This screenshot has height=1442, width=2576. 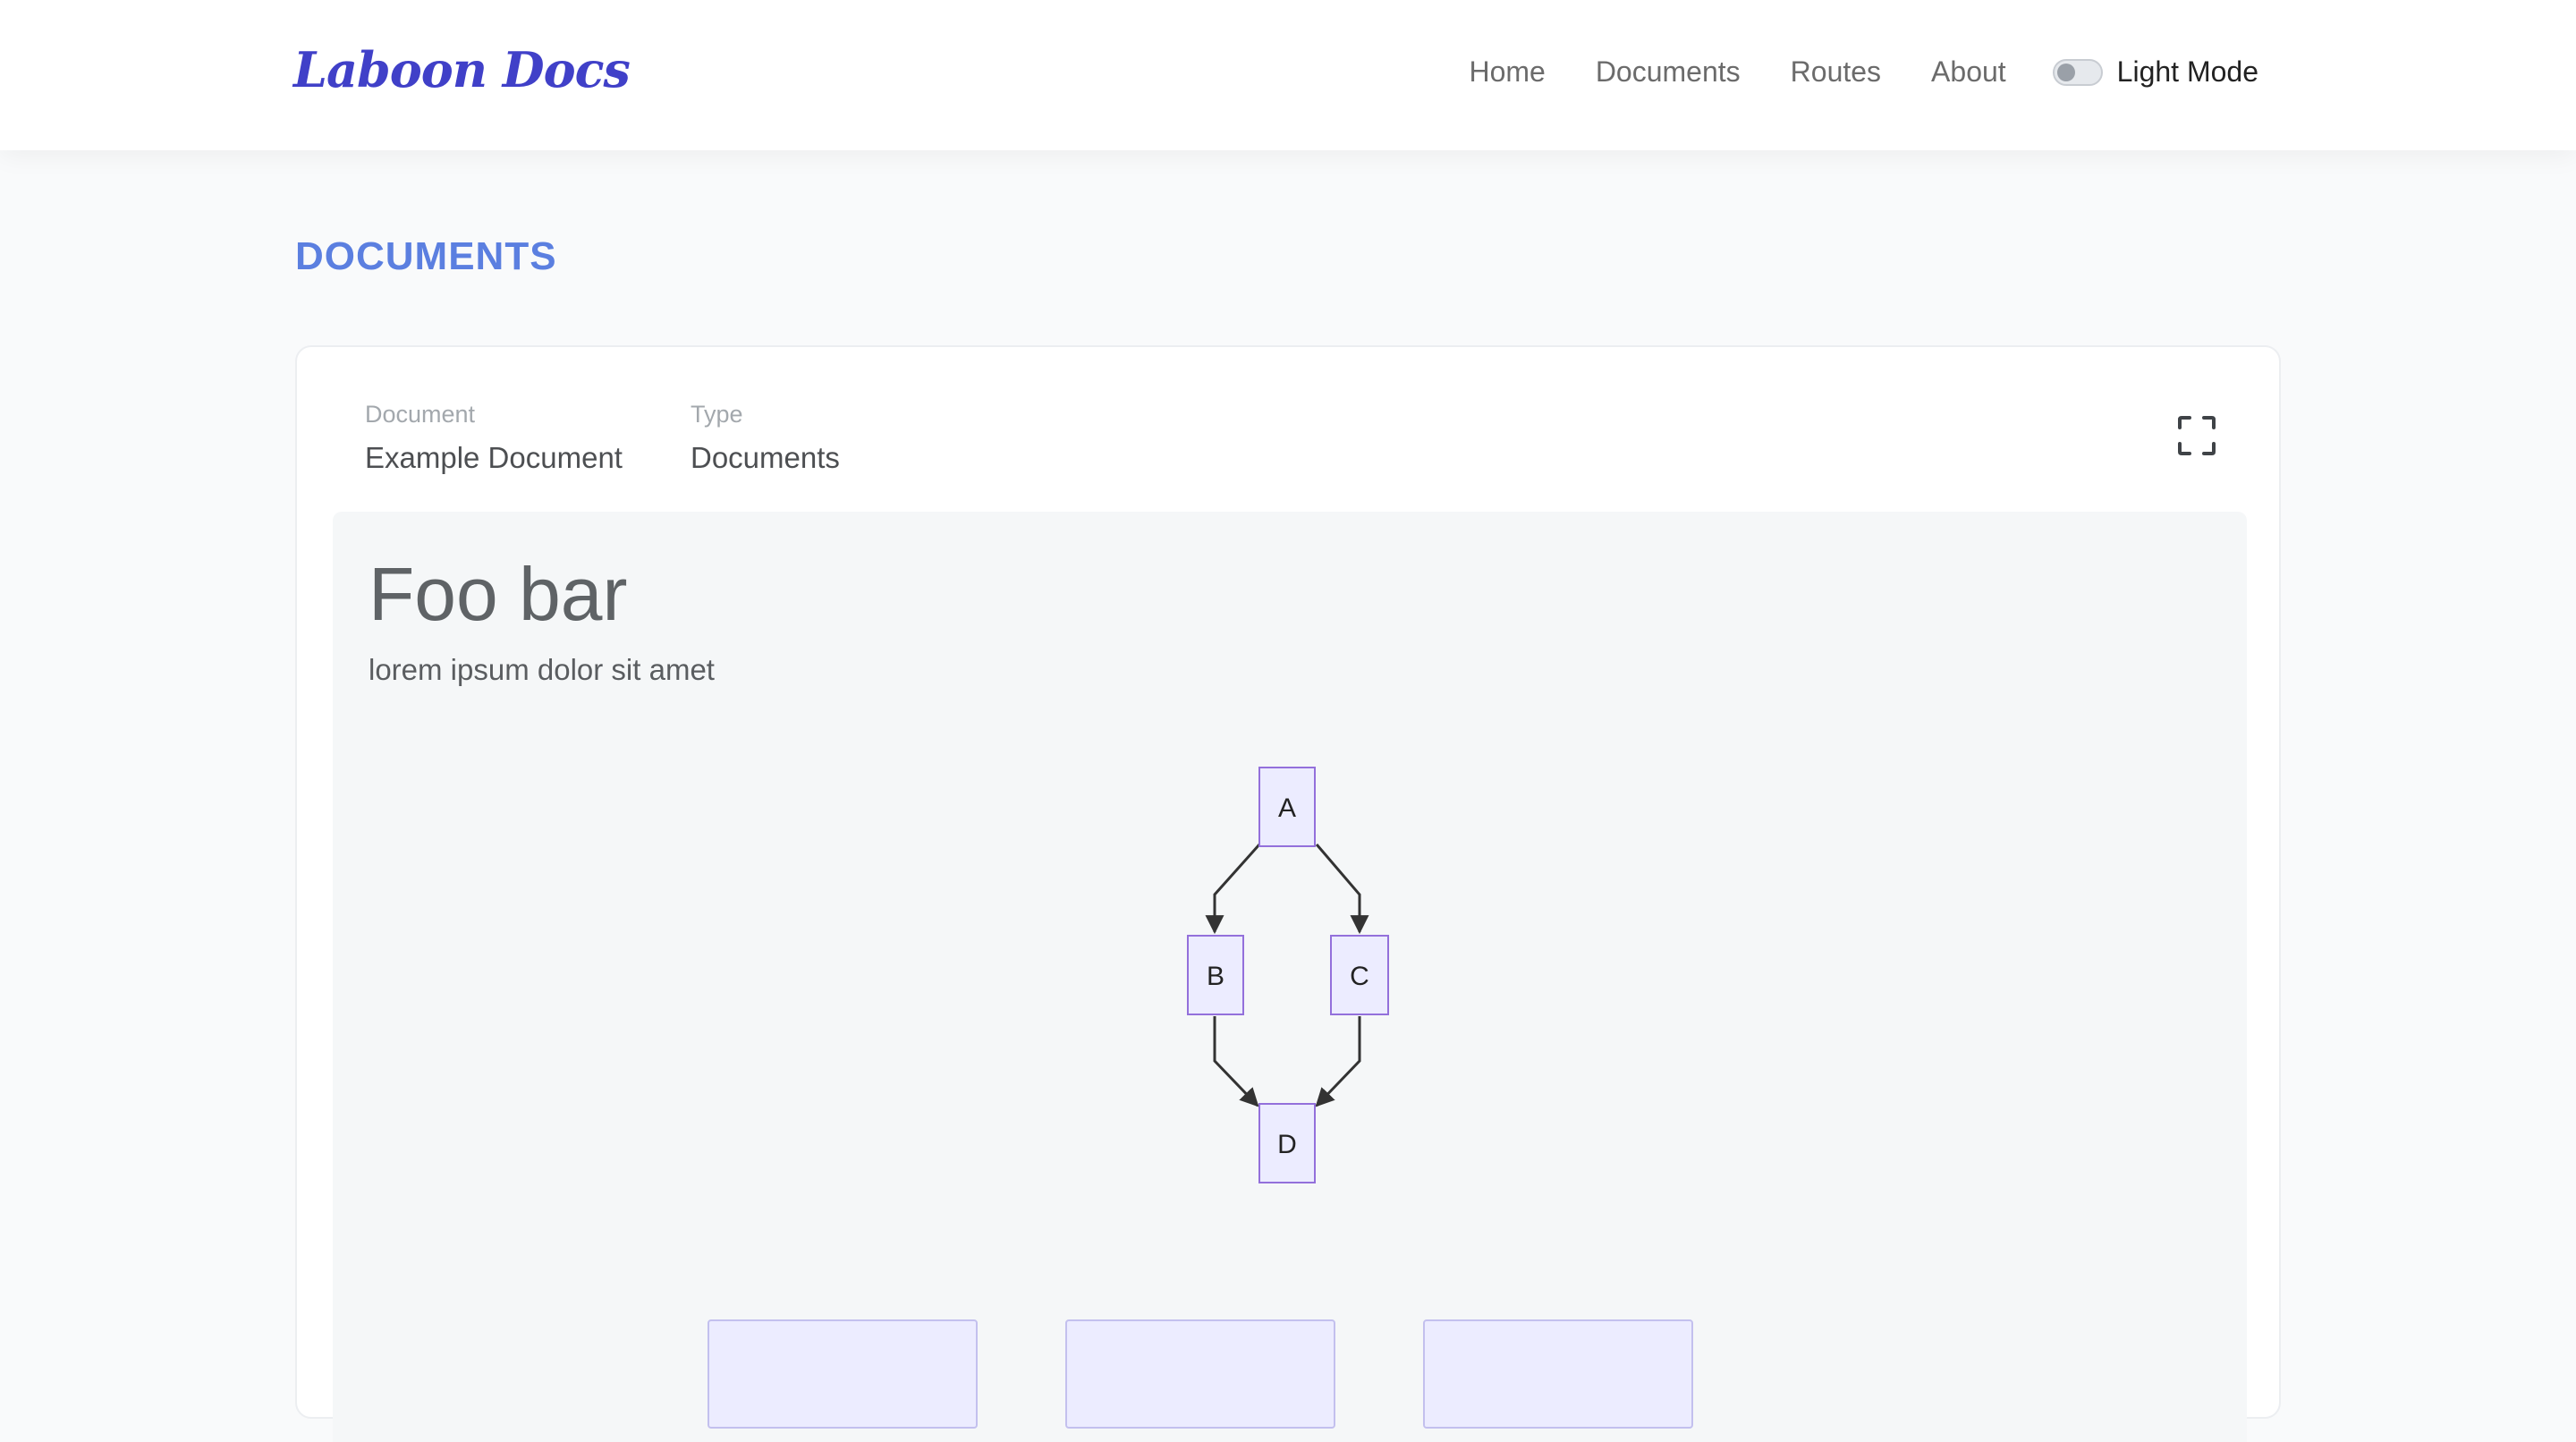 What do you see at coordinates (1968, 72) in the screenshot?
I see `nav-link-about: About` at bounding box center [1968, 72].